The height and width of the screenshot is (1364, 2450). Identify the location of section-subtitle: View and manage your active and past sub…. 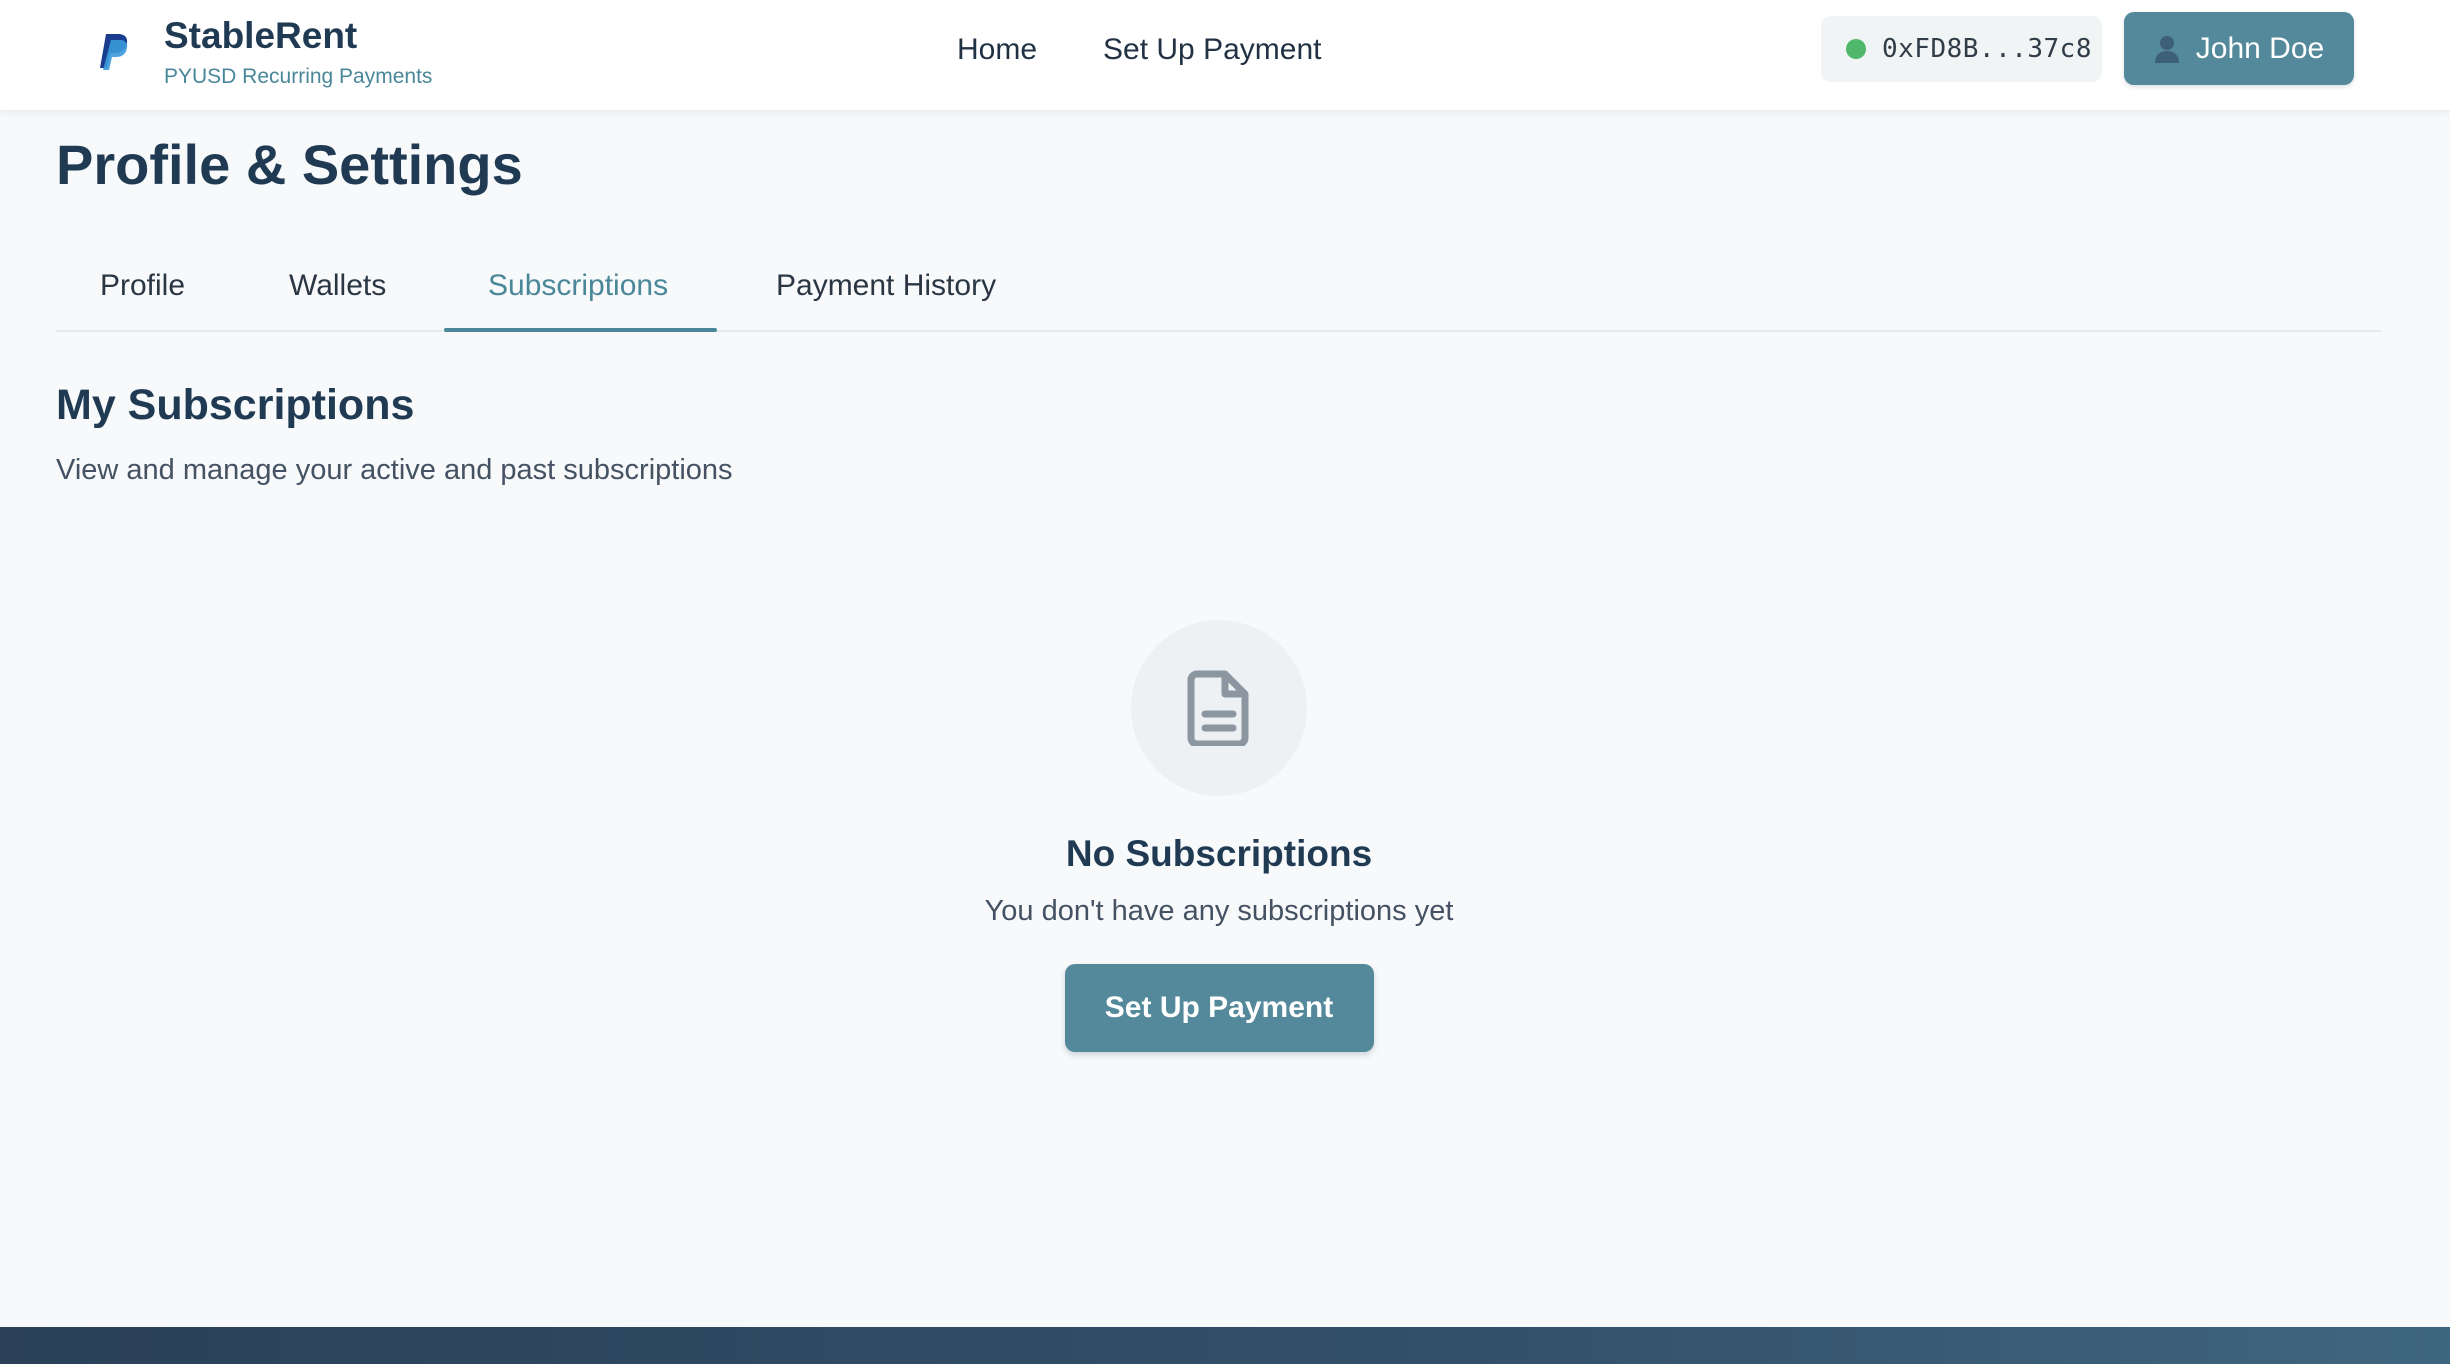
(394, 470).